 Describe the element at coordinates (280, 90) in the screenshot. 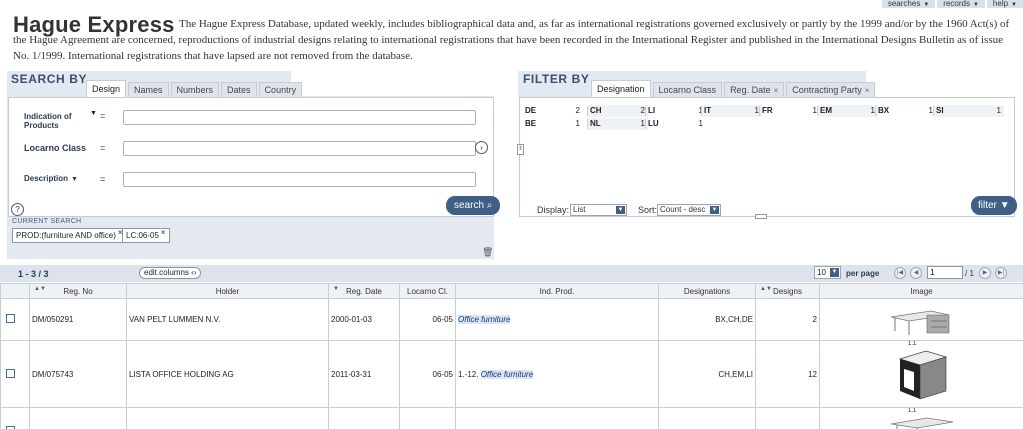

I see `tab-country: Country` at that location.